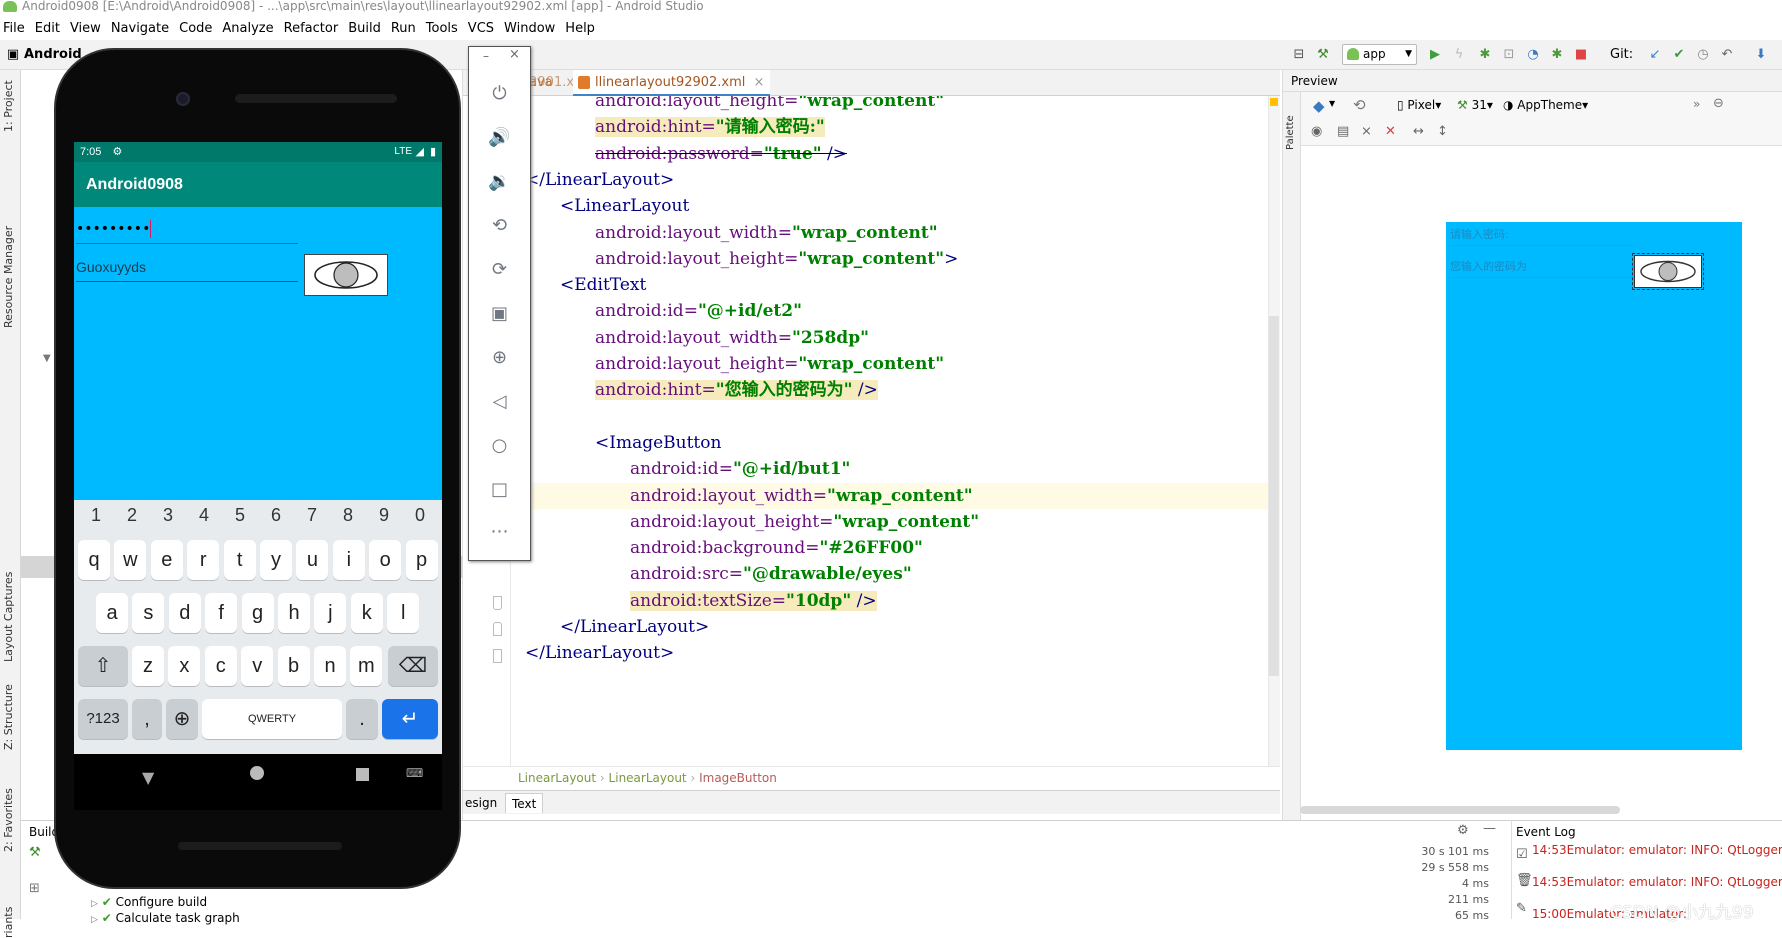  I want to click on menu-run: Run, so click(403, 28).